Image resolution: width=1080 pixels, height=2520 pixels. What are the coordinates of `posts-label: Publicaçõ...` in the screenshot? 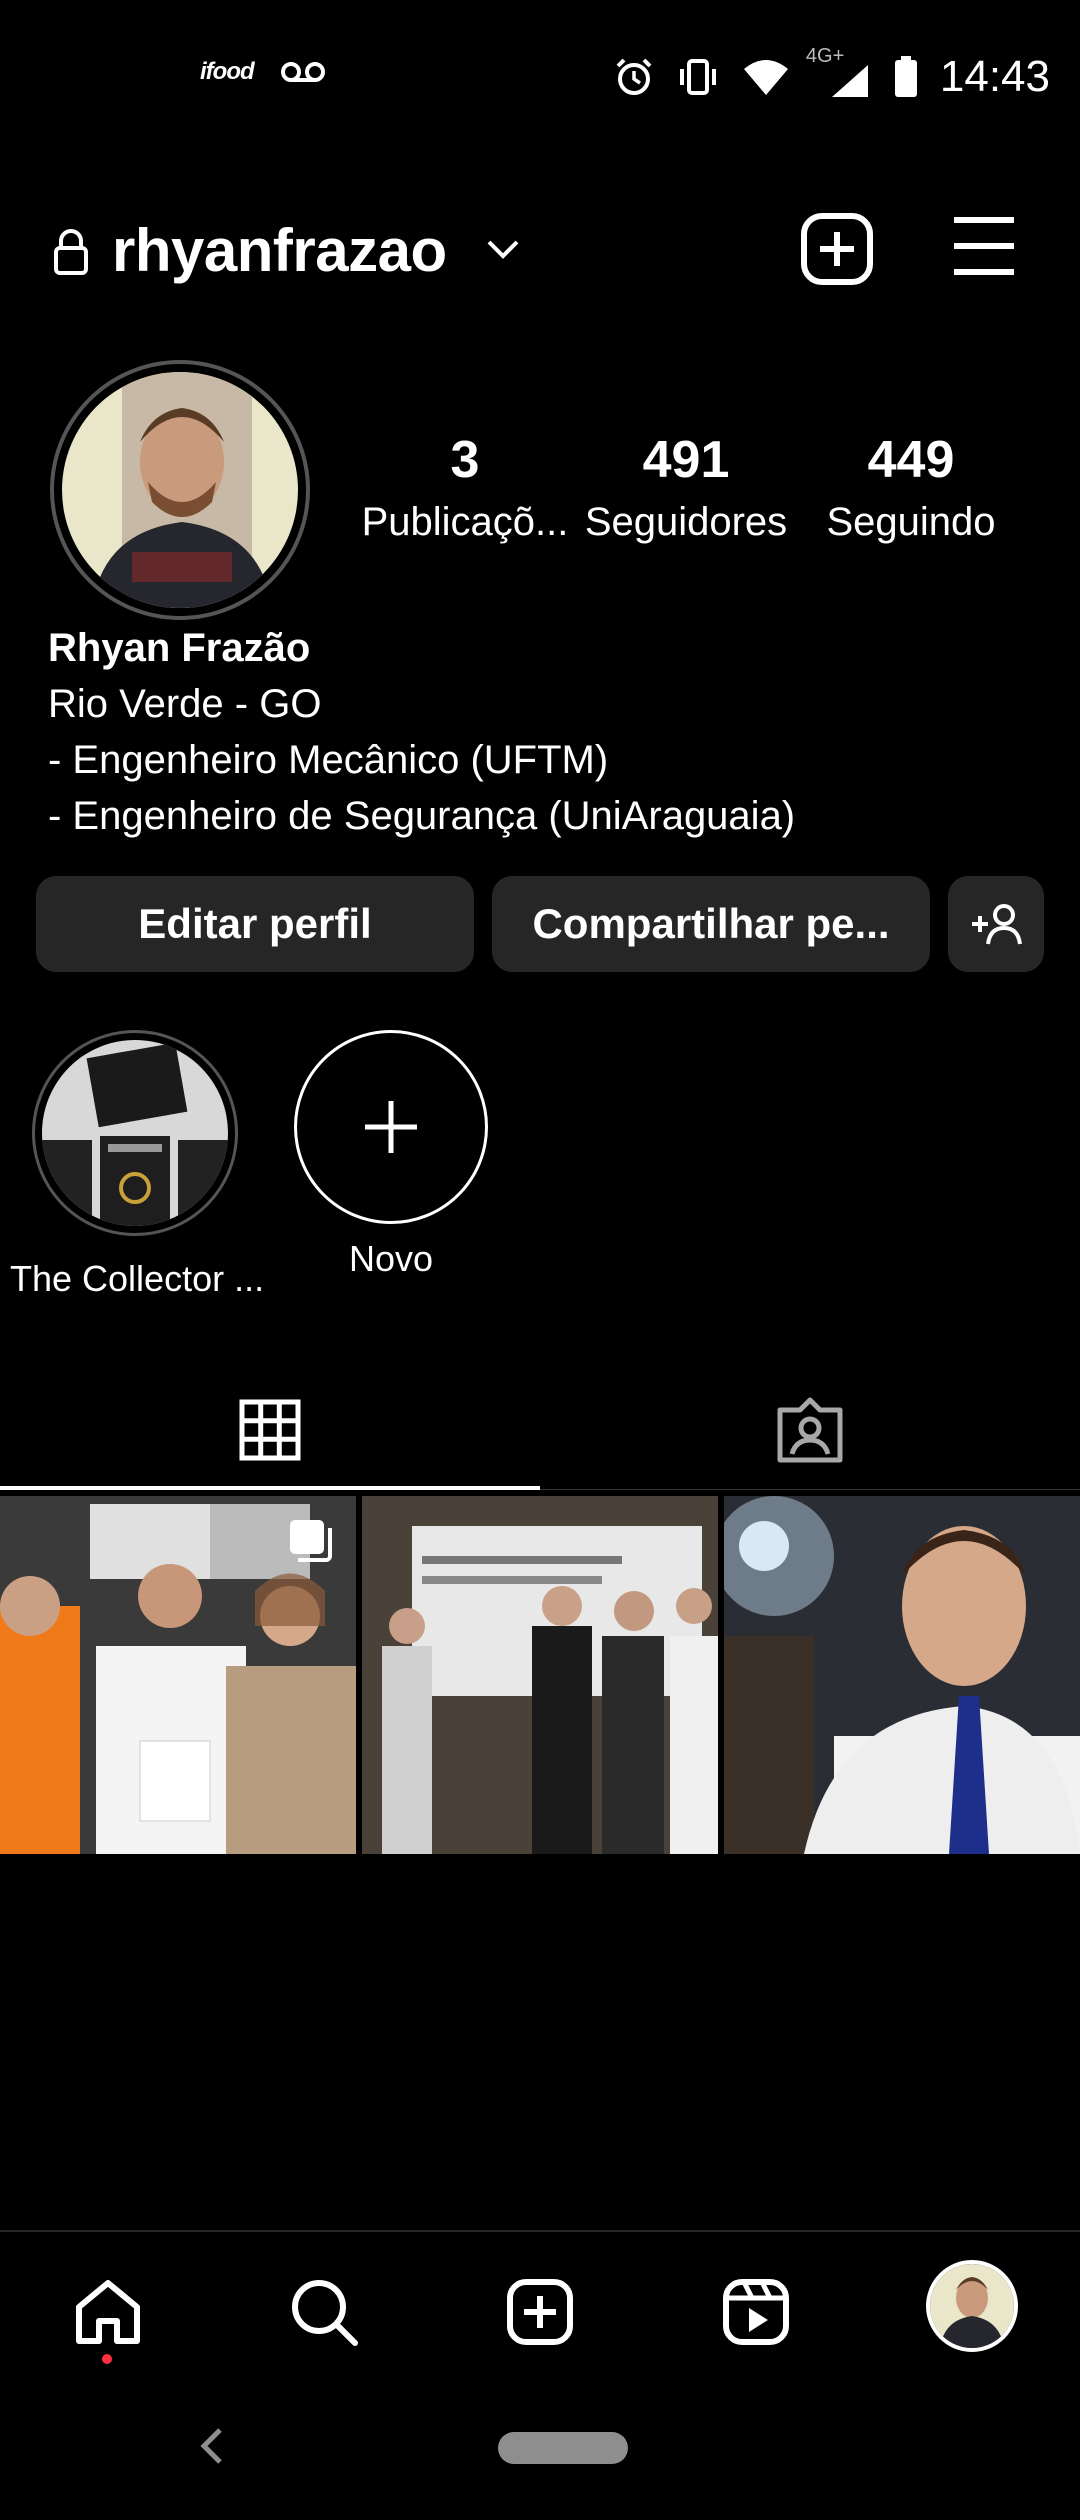 It's located at (465, 522).